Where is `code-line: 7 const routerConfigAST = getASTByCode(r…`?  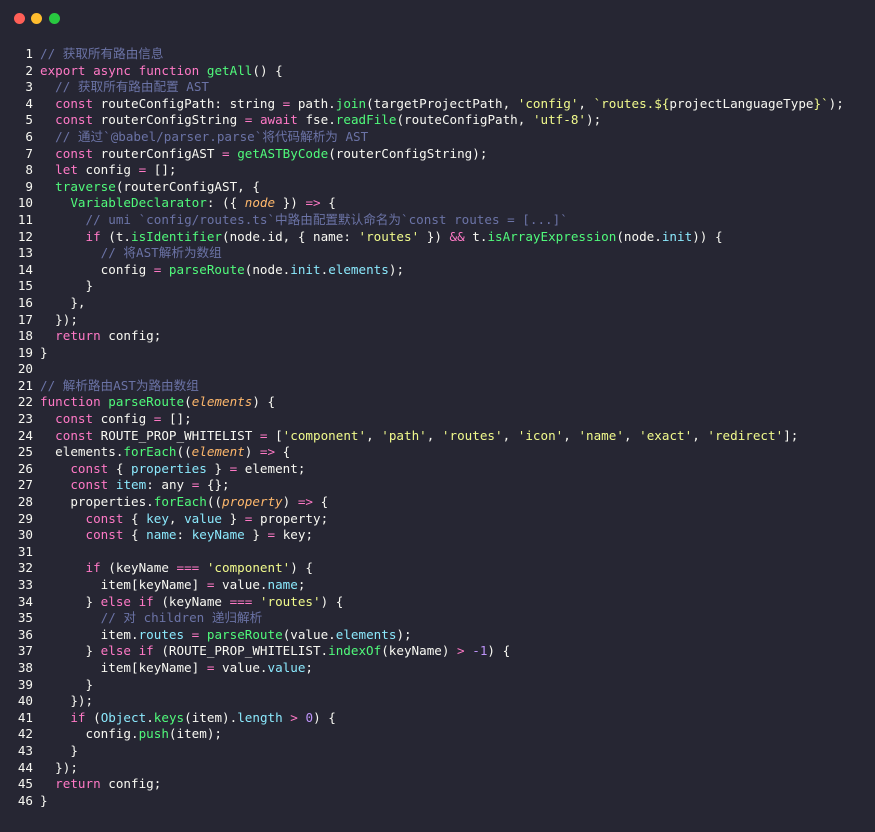 code-line: 7 const routerConfigAST = getASTByCode(r… is located at coordinates (437, 154).